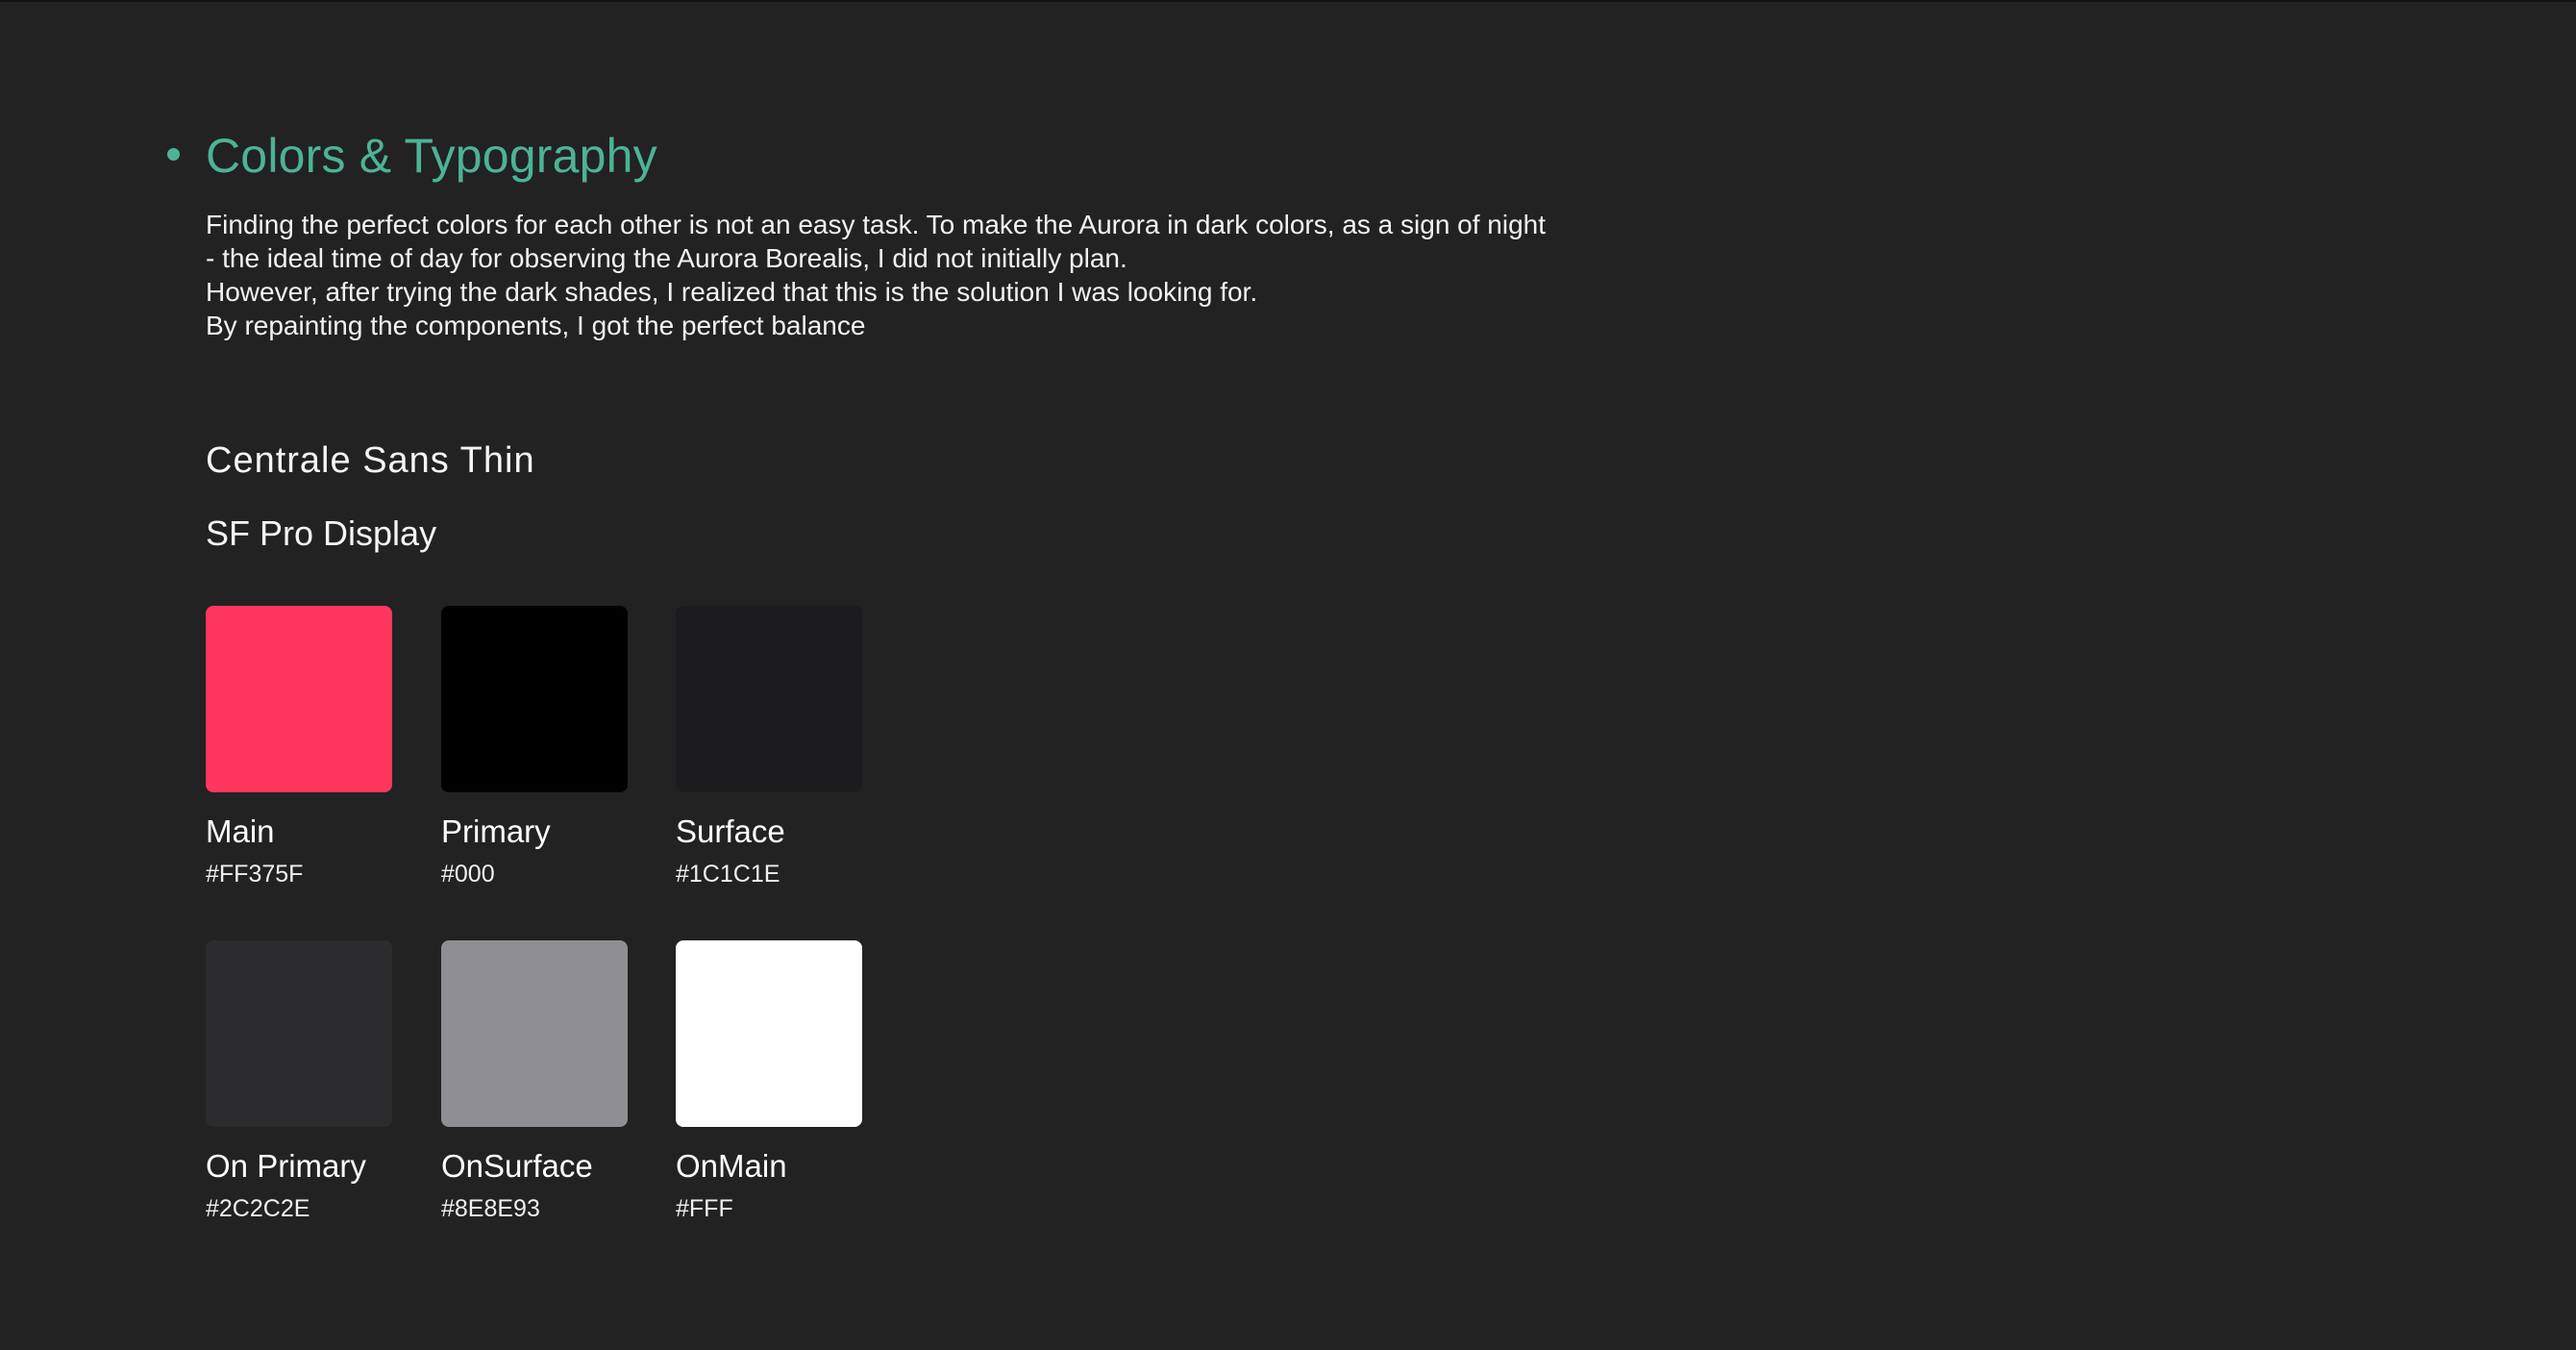 Image resolution: width=2576 pixels, height=1350 pixels. What do you see at coordinates (732, 1166) in the screenshot?
I see `swatch-label: OnMain` at bounding box center [732, 1166].